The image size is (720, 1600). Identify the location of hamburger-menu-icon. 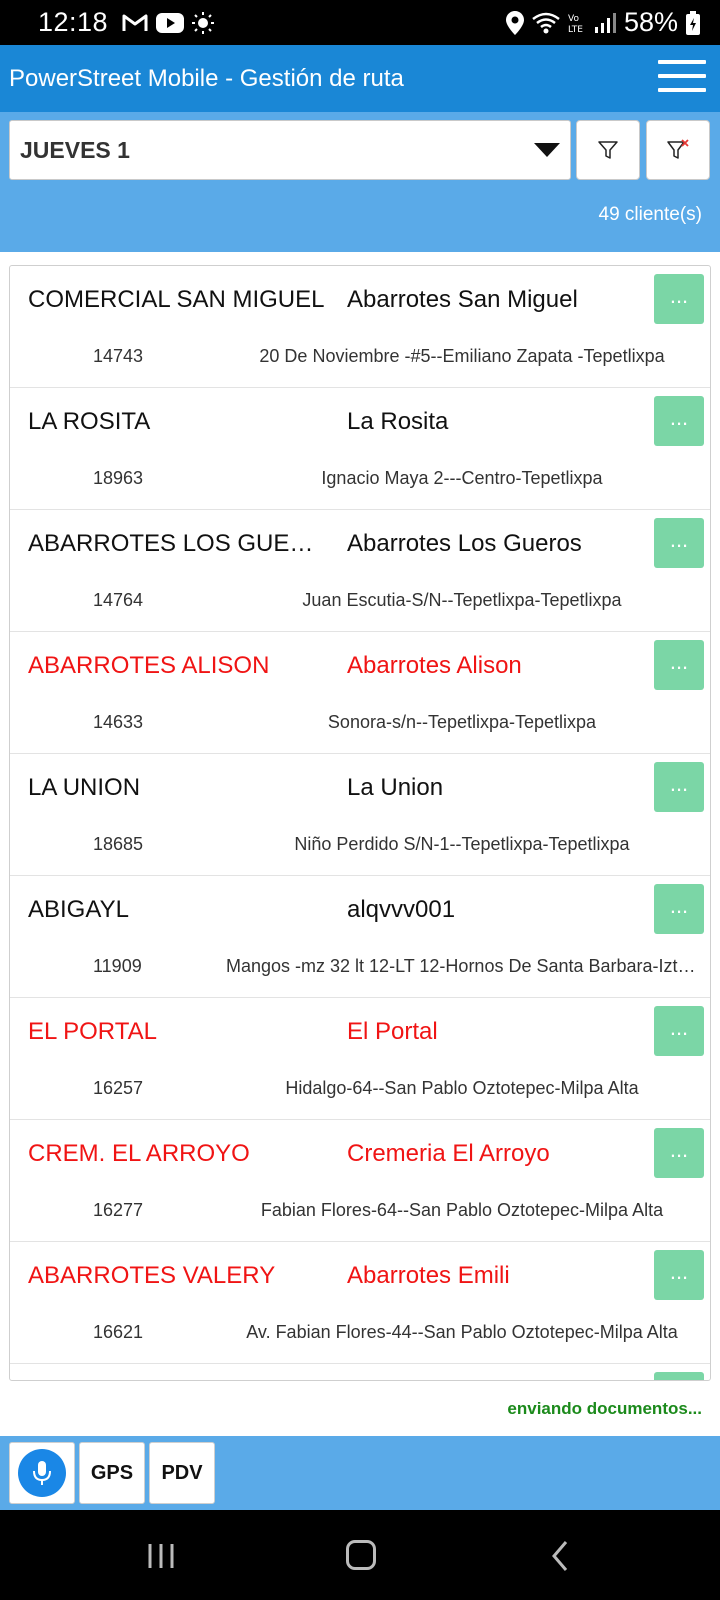
(682, 78).